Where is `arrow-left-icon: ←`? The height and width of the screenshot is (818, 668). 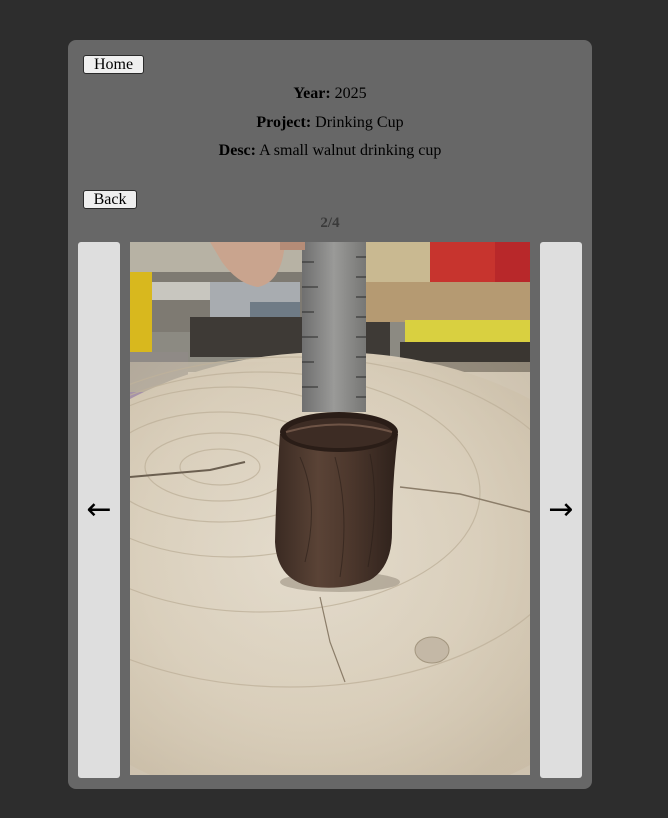
arrow-left-icon: ← is located at coordinates (99, 509).